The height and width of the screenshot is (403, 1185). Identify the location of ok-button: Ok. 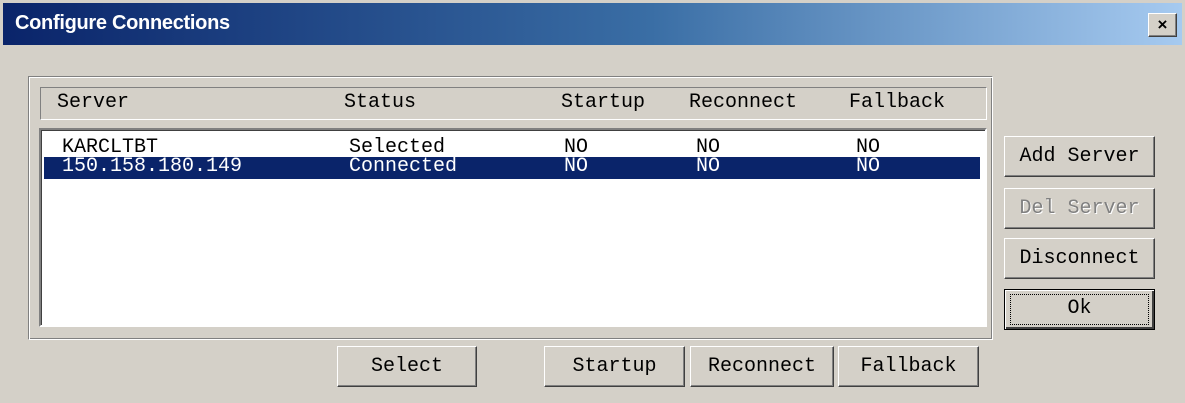
(1079, 309).